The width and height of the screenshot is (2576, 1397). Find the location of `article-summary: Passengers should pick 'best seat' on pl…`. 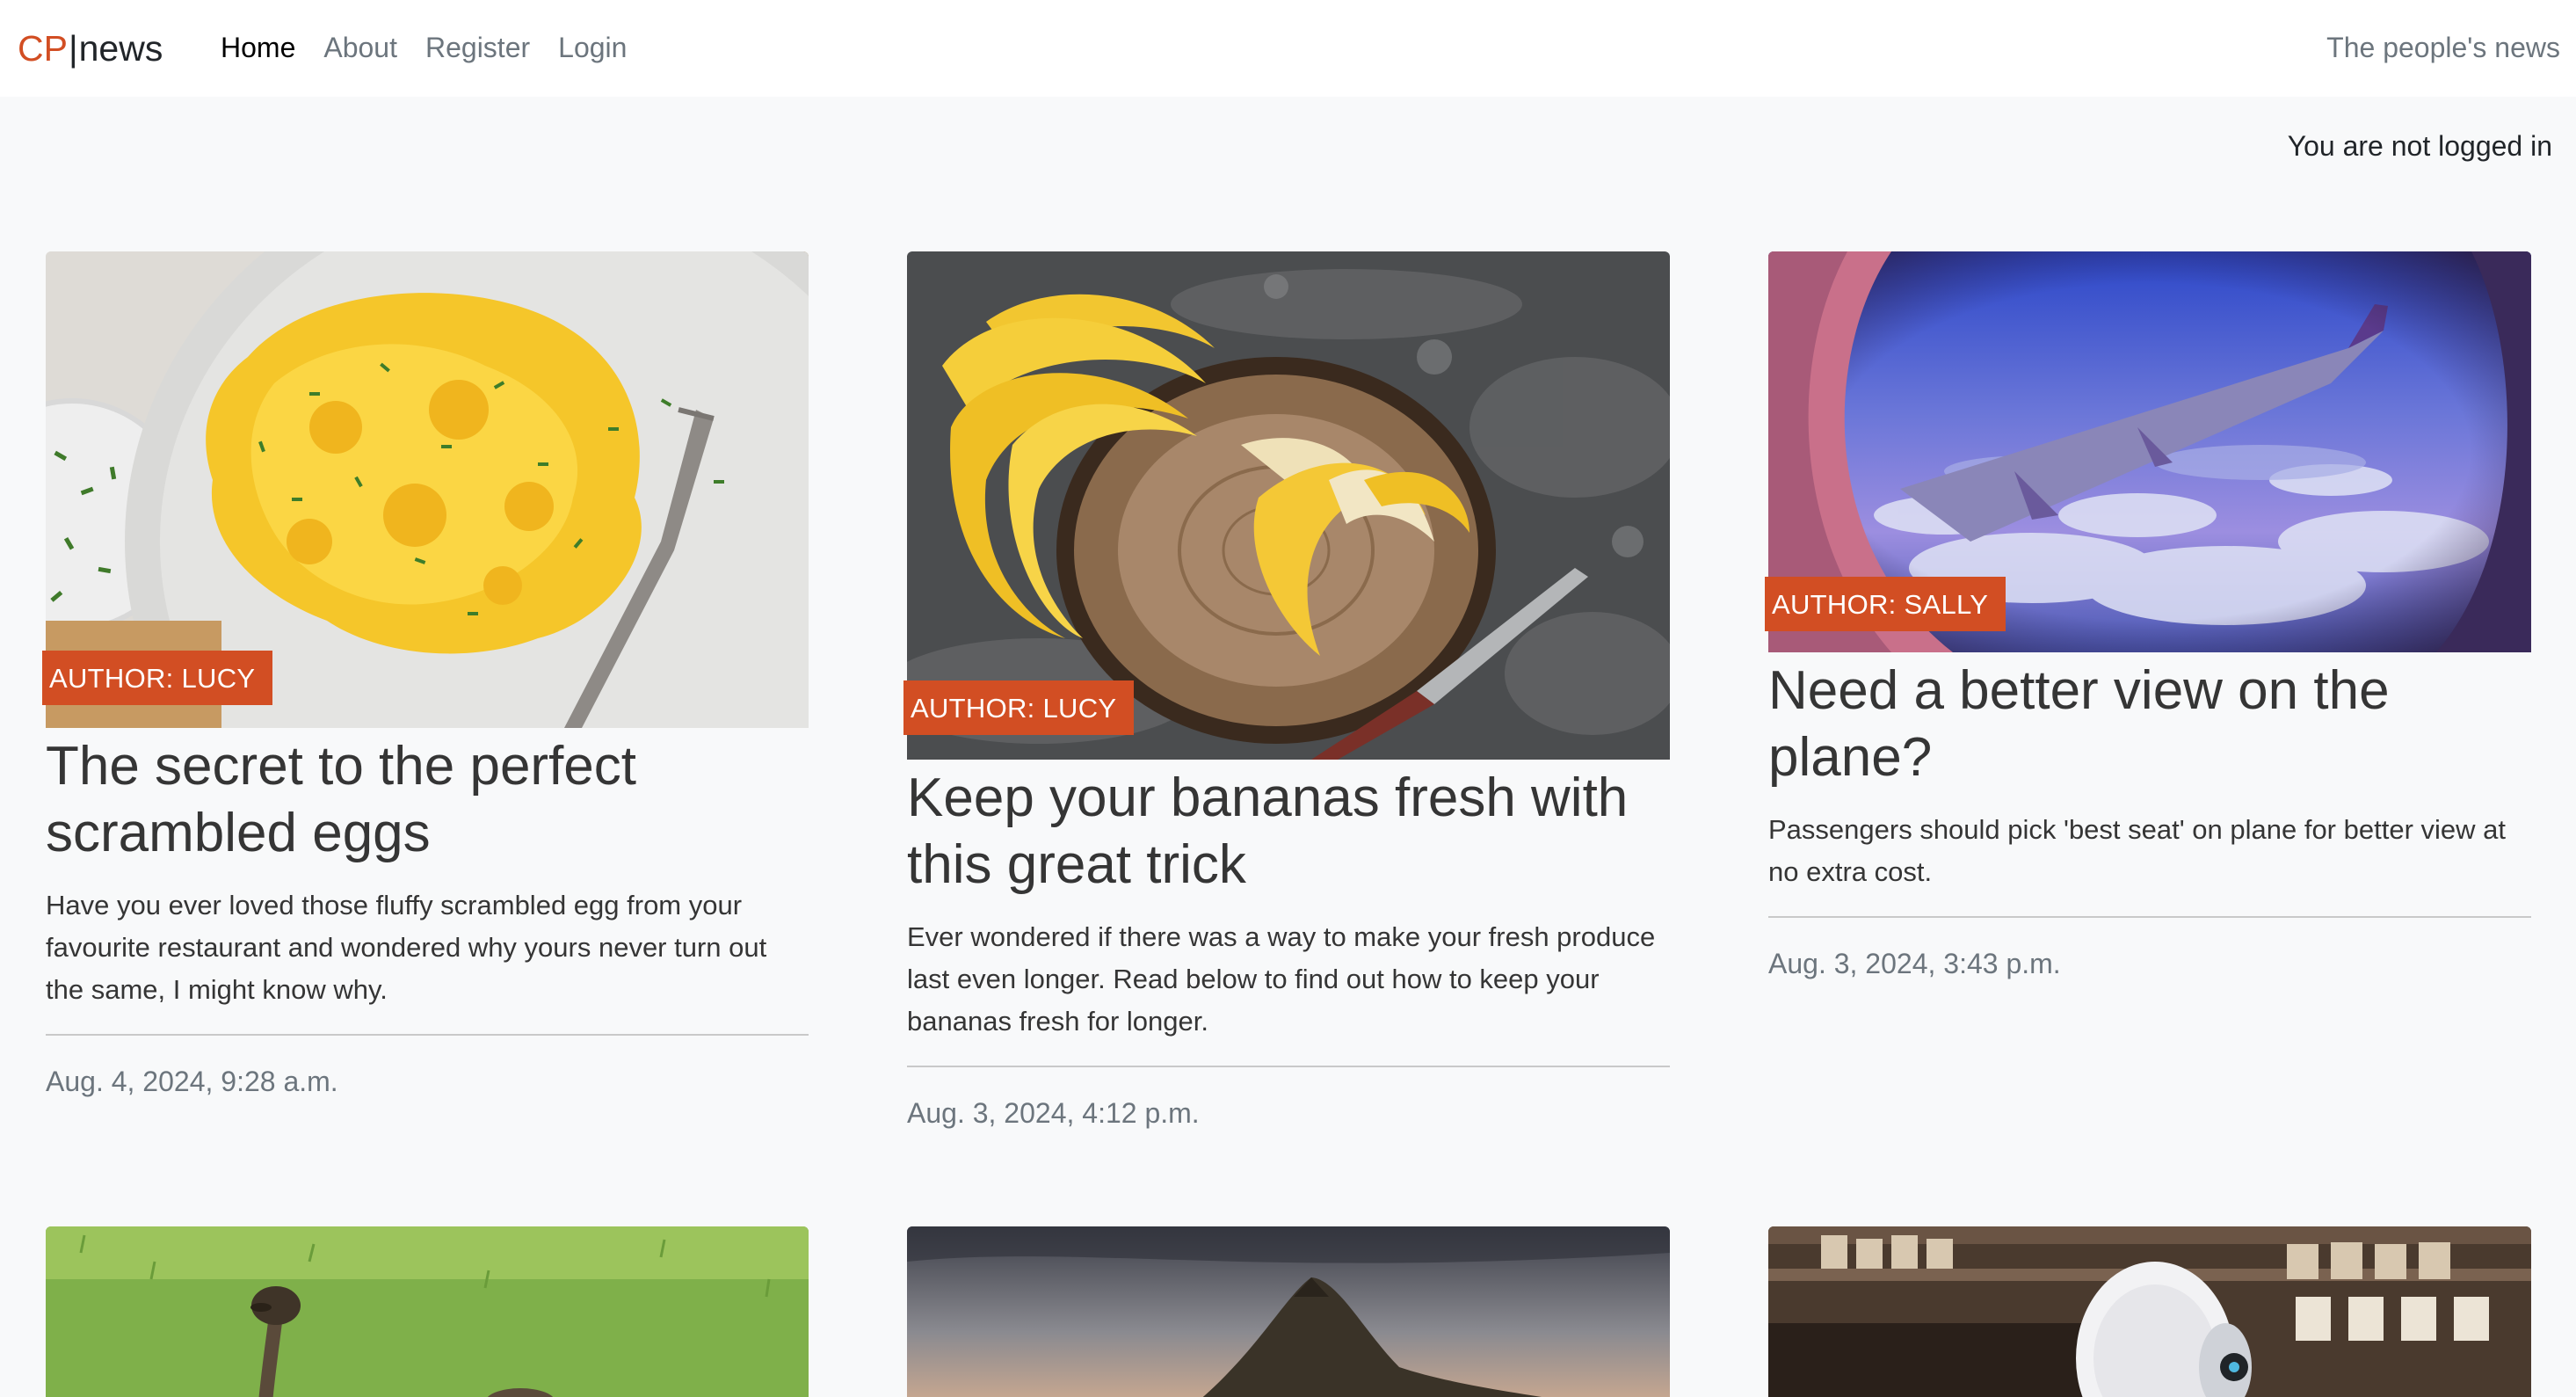

article-summary: Passengers should pick 'best seat' on pl… is located at coordinates (2137, 850).